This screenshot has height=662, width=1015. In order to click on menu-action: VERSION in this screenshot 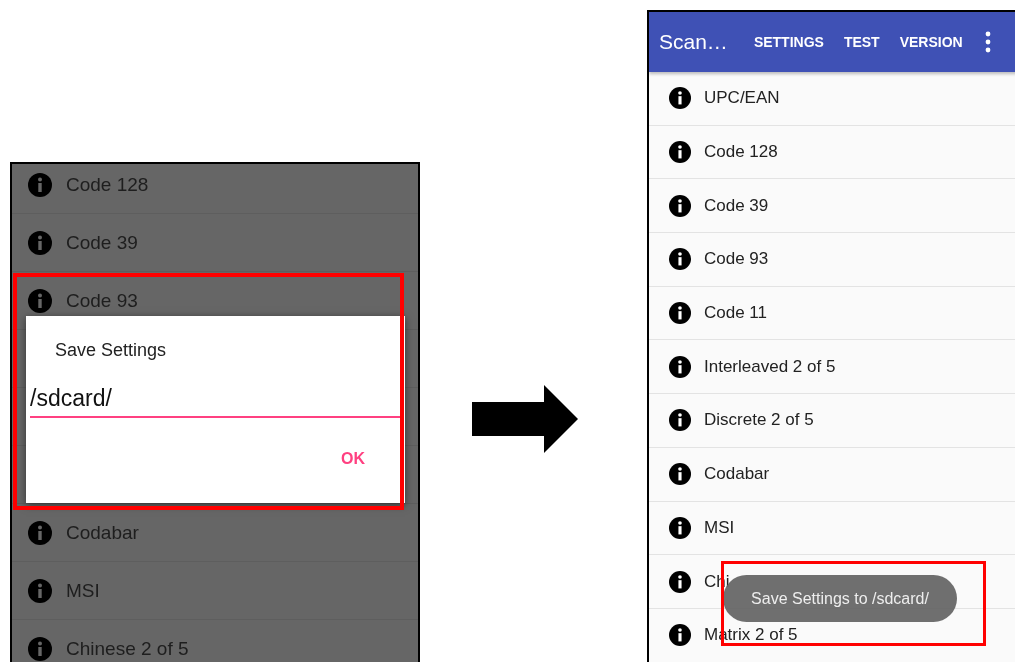, I will do `click(931, 42)`.